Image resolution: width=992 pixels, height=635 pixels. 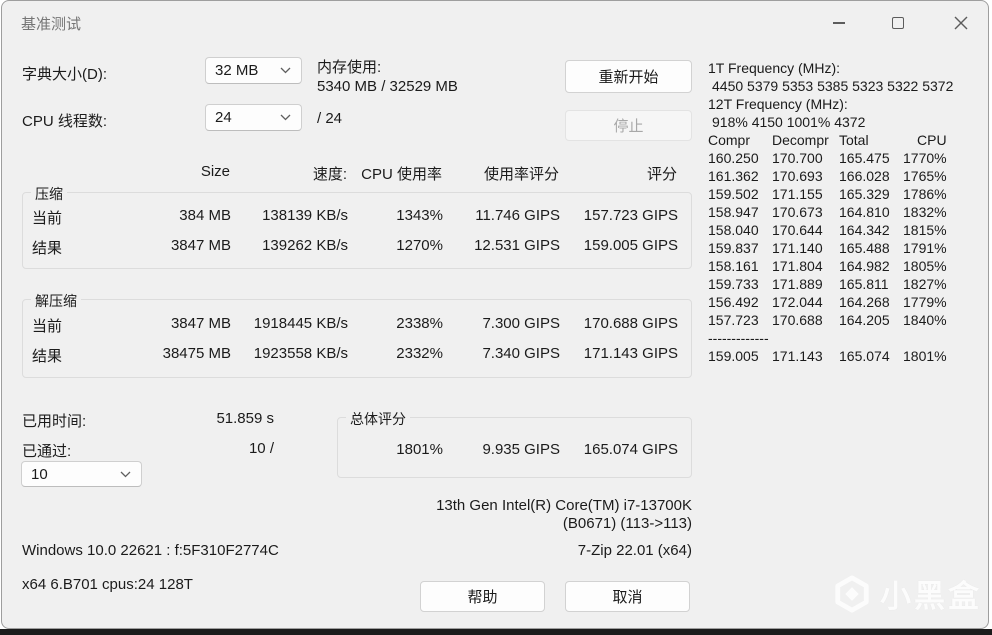 I want to click on total-rating-group-label: 总体评分, so click(x=378, y=419).